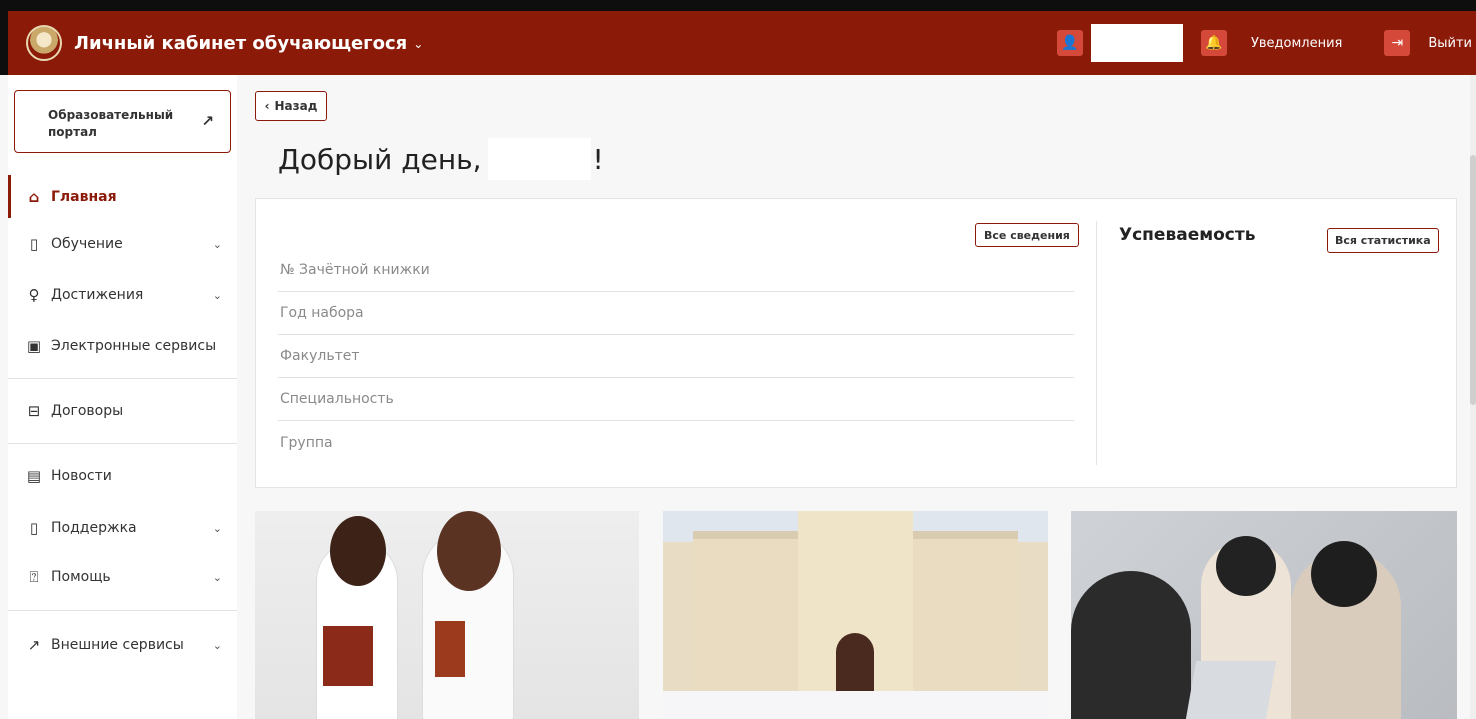  What do you see at coordinates (1213, 43) in the screenshot?
I see `bell-icon: 🔔` at bounding box center [1213, 43].